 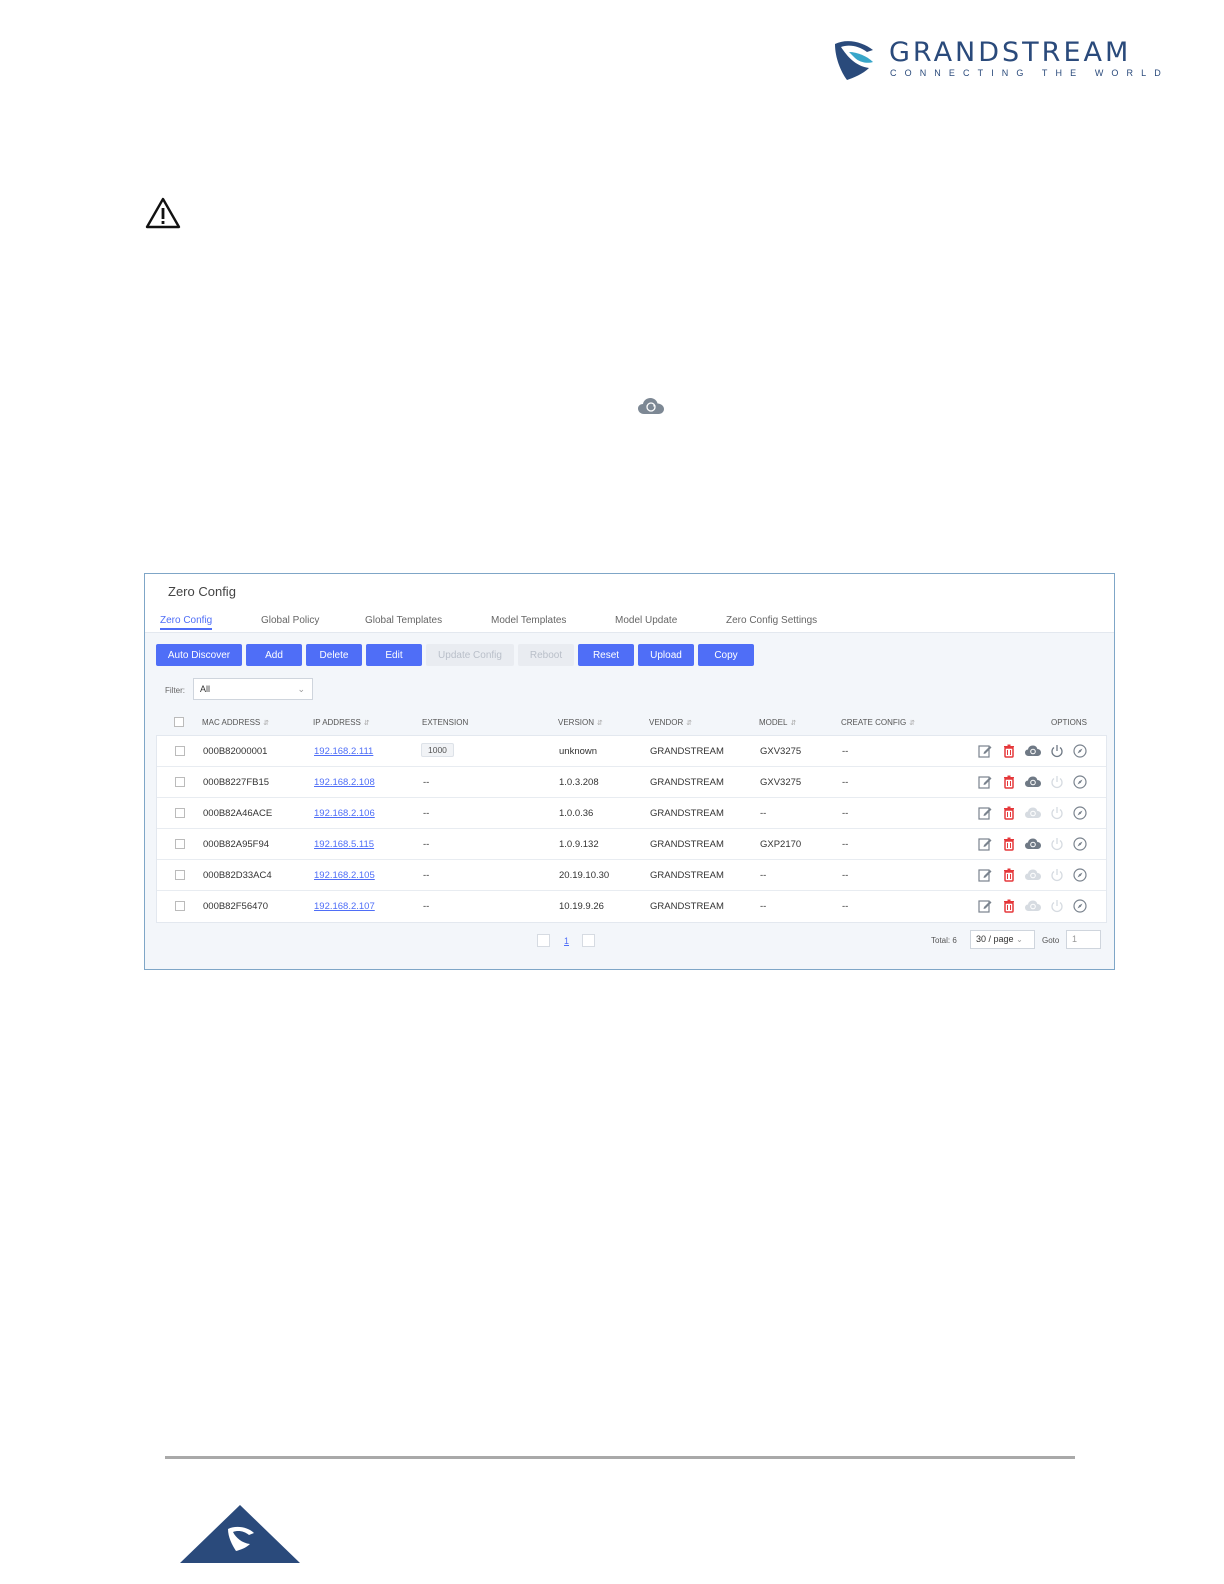 What do you see at coordinates (584, 875) in the screenshot?
I see `version: 20.19.10.30` at bounding box center [584, 875].